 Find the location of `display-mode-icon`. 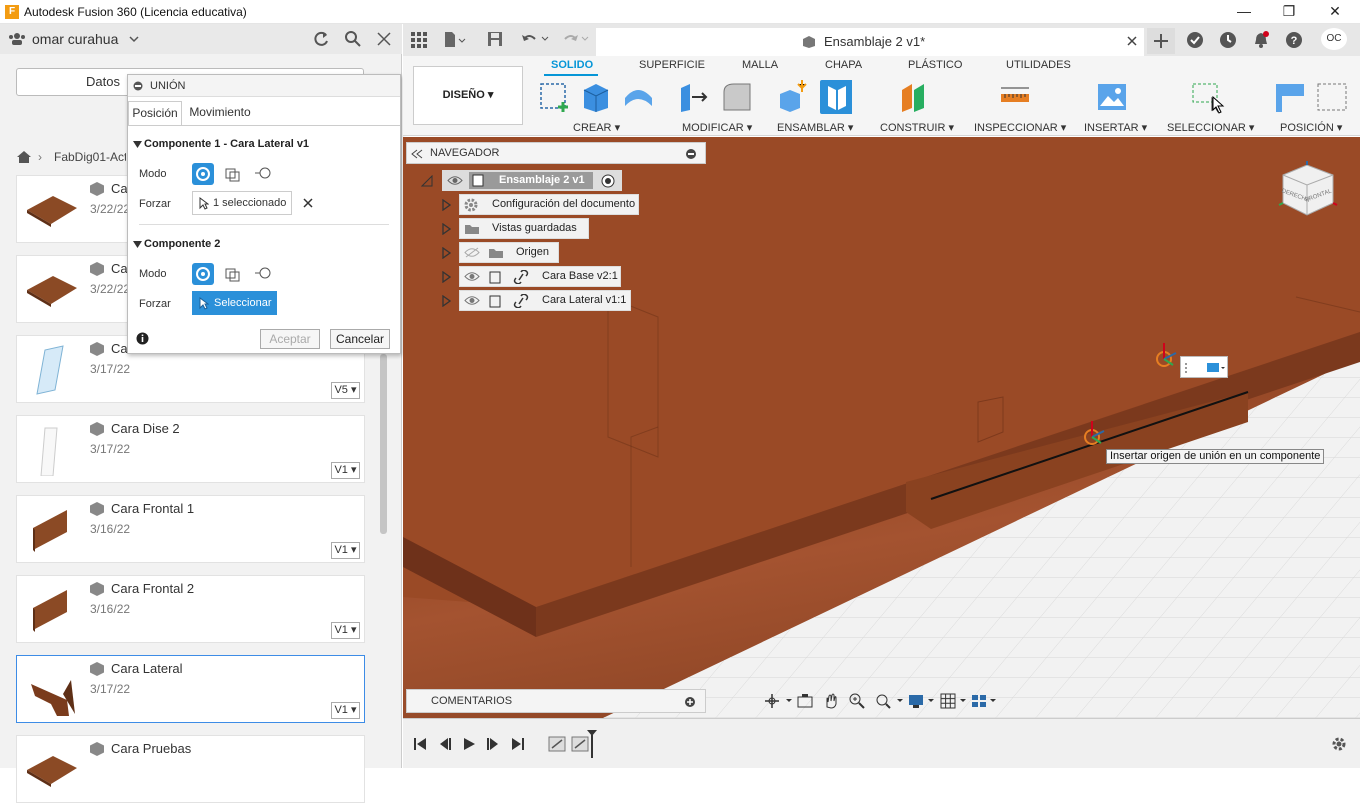

display-mode-icon is located at coordinates (1205, 368).